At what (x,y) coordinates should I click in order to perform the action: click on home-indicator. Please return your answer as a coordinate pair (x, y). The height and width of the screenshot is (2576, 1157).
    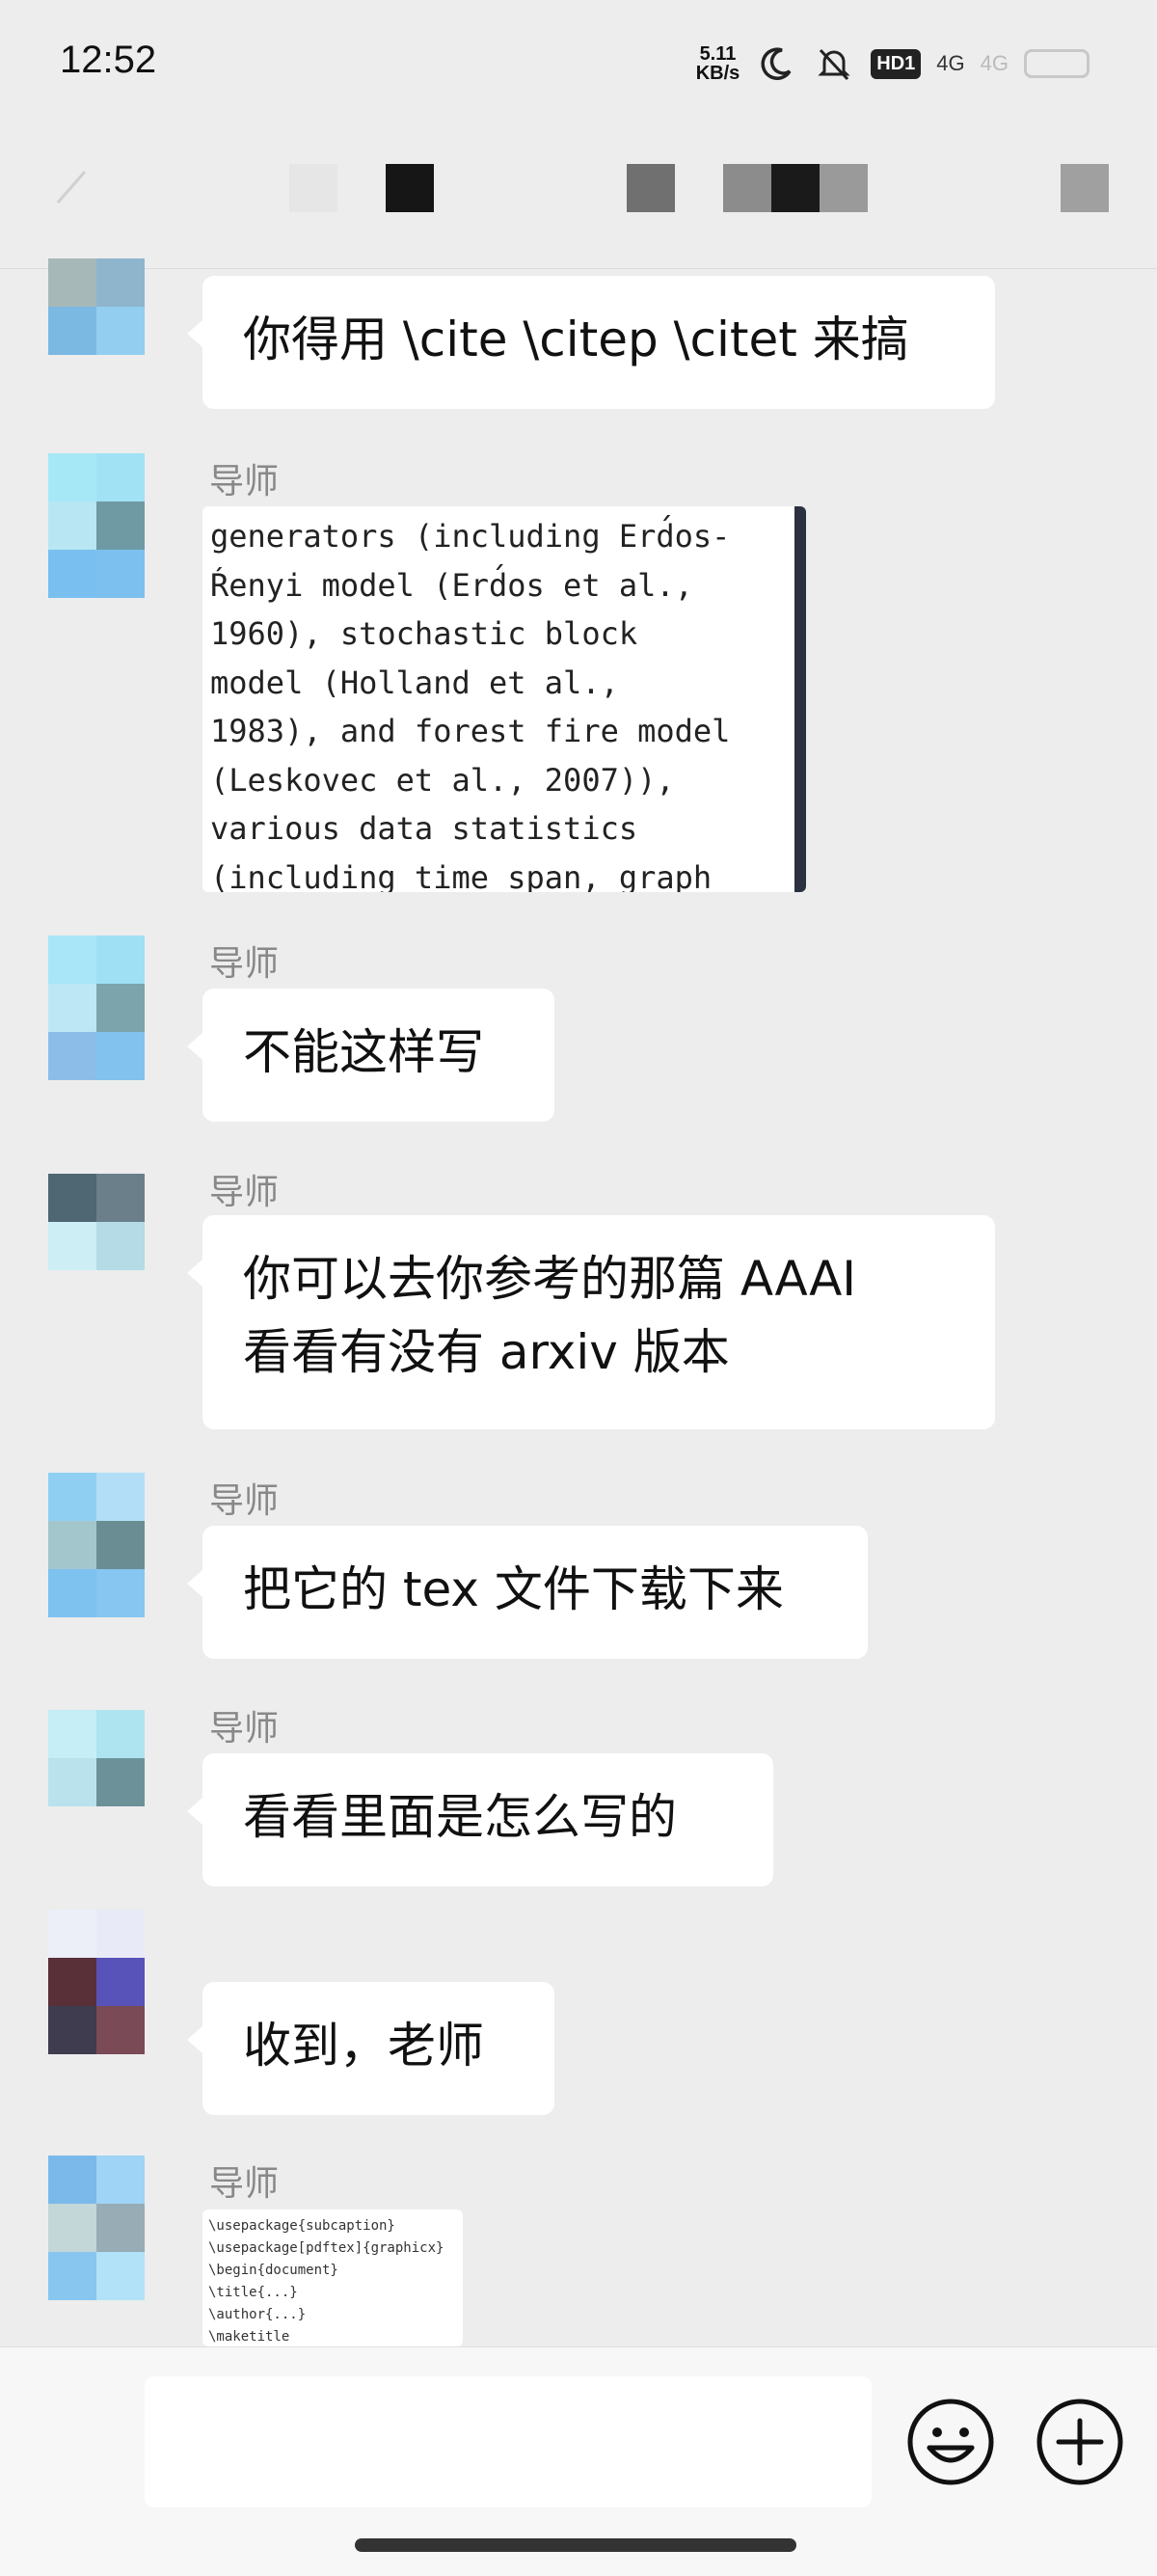
    Looking at the image, I should click on (575, 2545).